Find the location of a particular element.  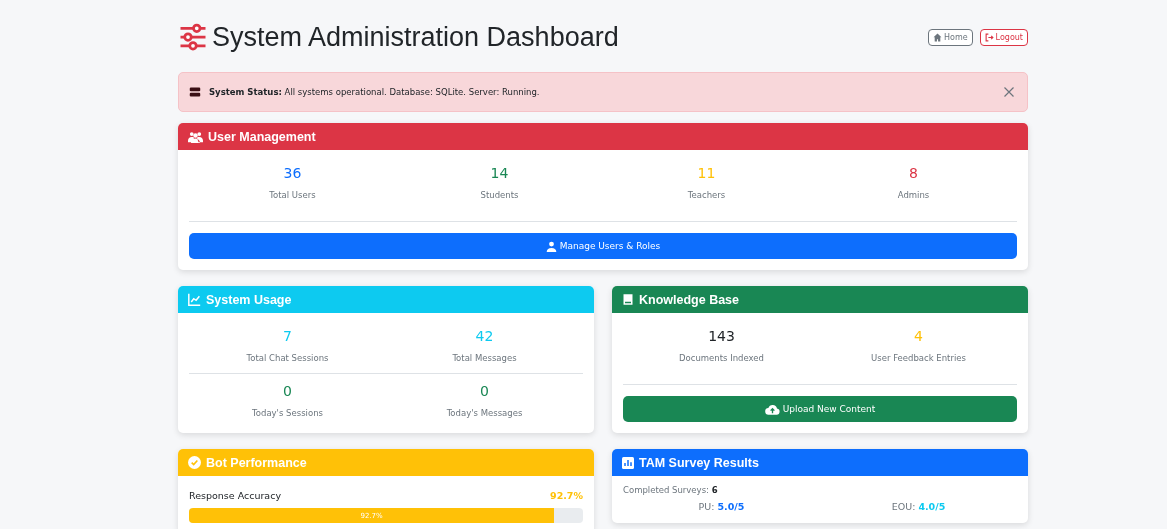

home-icon is located at coordinates (937, 37).